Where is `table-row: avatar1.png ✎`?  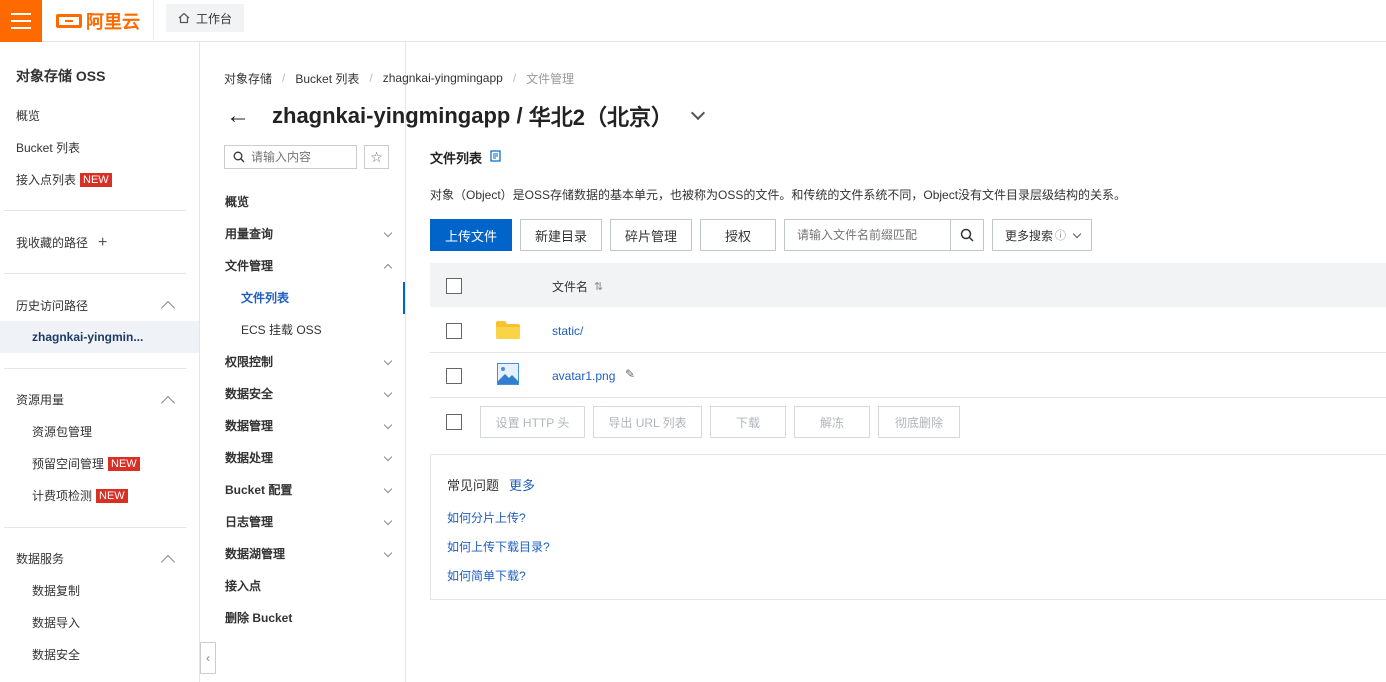
table-row: avatar1.png ✎ is located at coordinates (908, 375).